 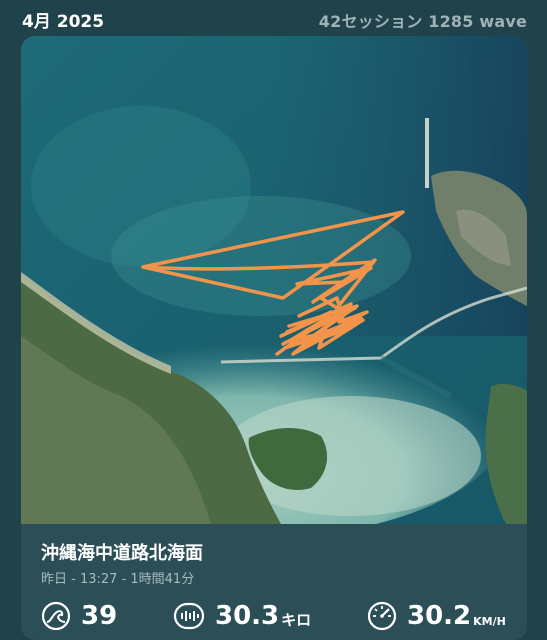 What do you see at coordinates (489, 621) in the screenshot?
I see `speed-unit: KM/H` at bounding box center [489, 621].